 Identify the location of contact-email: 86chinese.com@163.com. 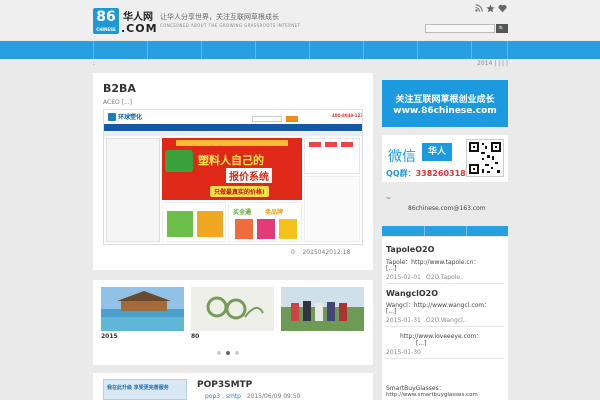
(447, 208).